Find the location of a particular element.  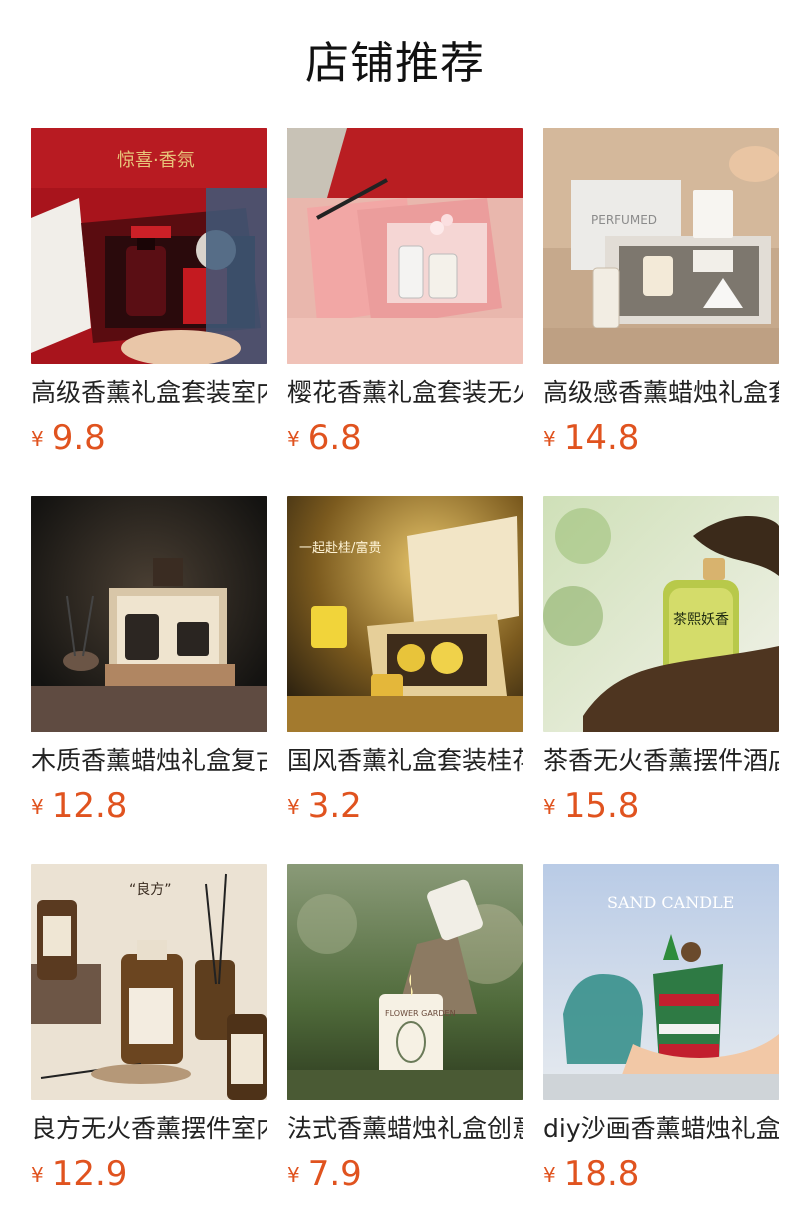

wooden-candle-box-image is located at coordinates (149, 614).